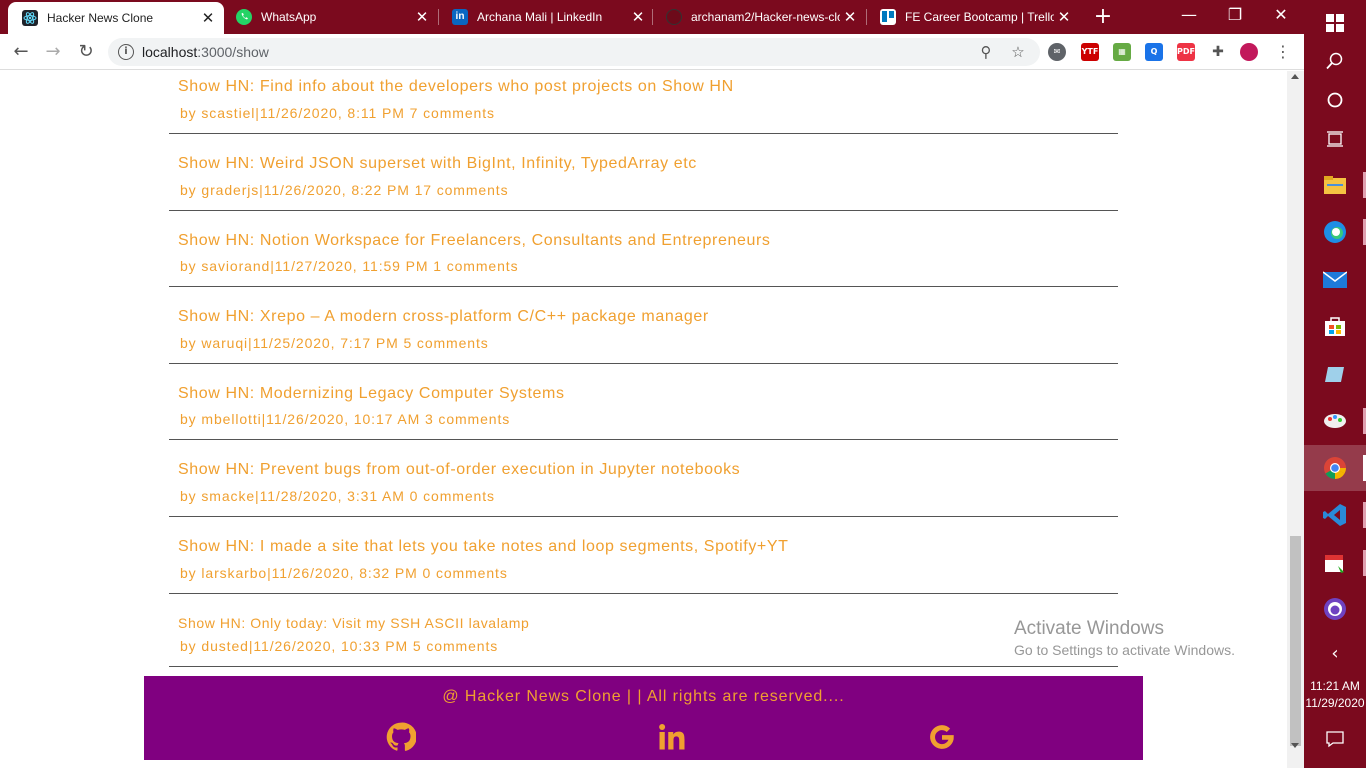 The image size is (1366, 768). What do you see at coordinates (888, 17) in the screenshot?
I see `trello-icon` at bounding box center [888, 17].